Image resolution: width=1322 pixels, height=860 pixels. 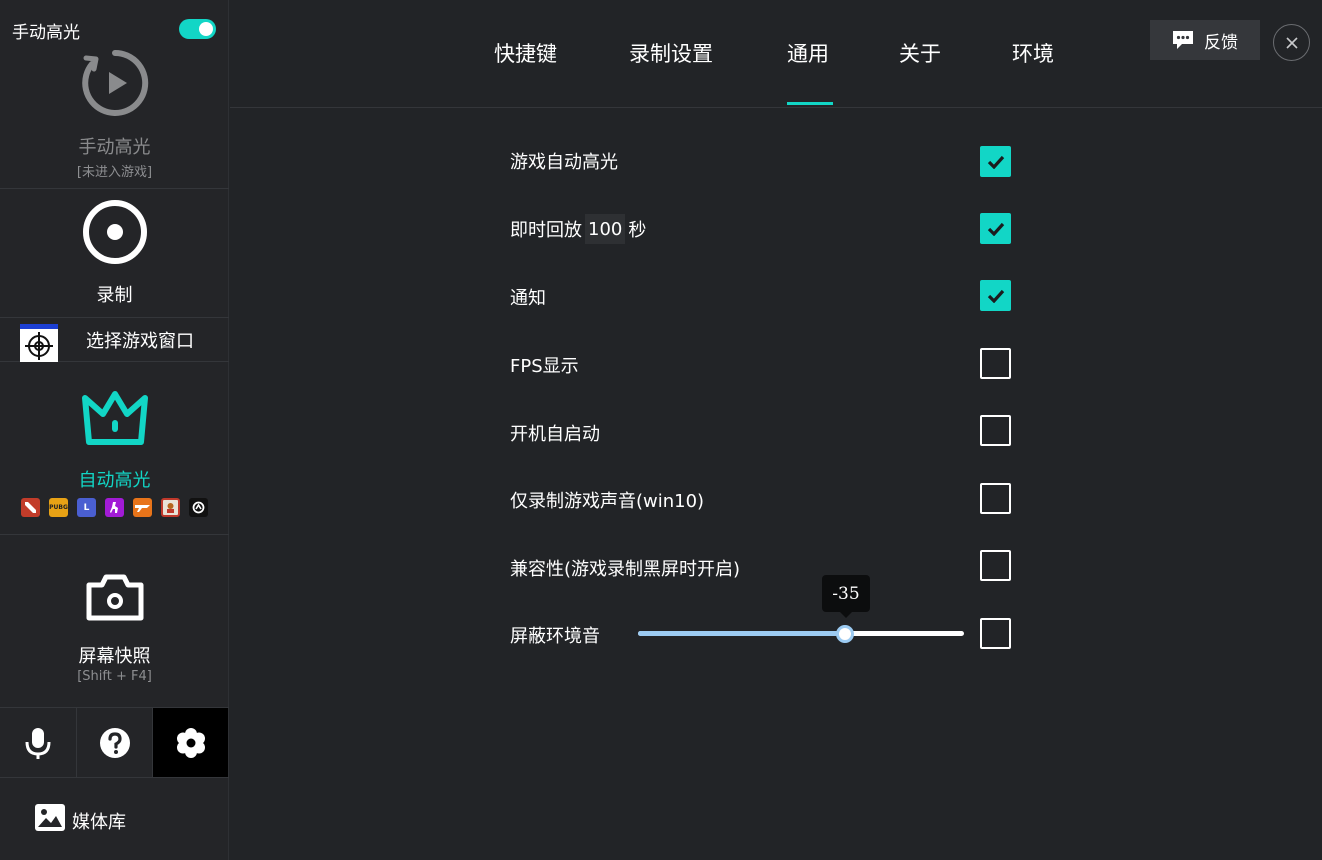 I want to click on setting-notification-checkbox, so click(x=995, y=295).